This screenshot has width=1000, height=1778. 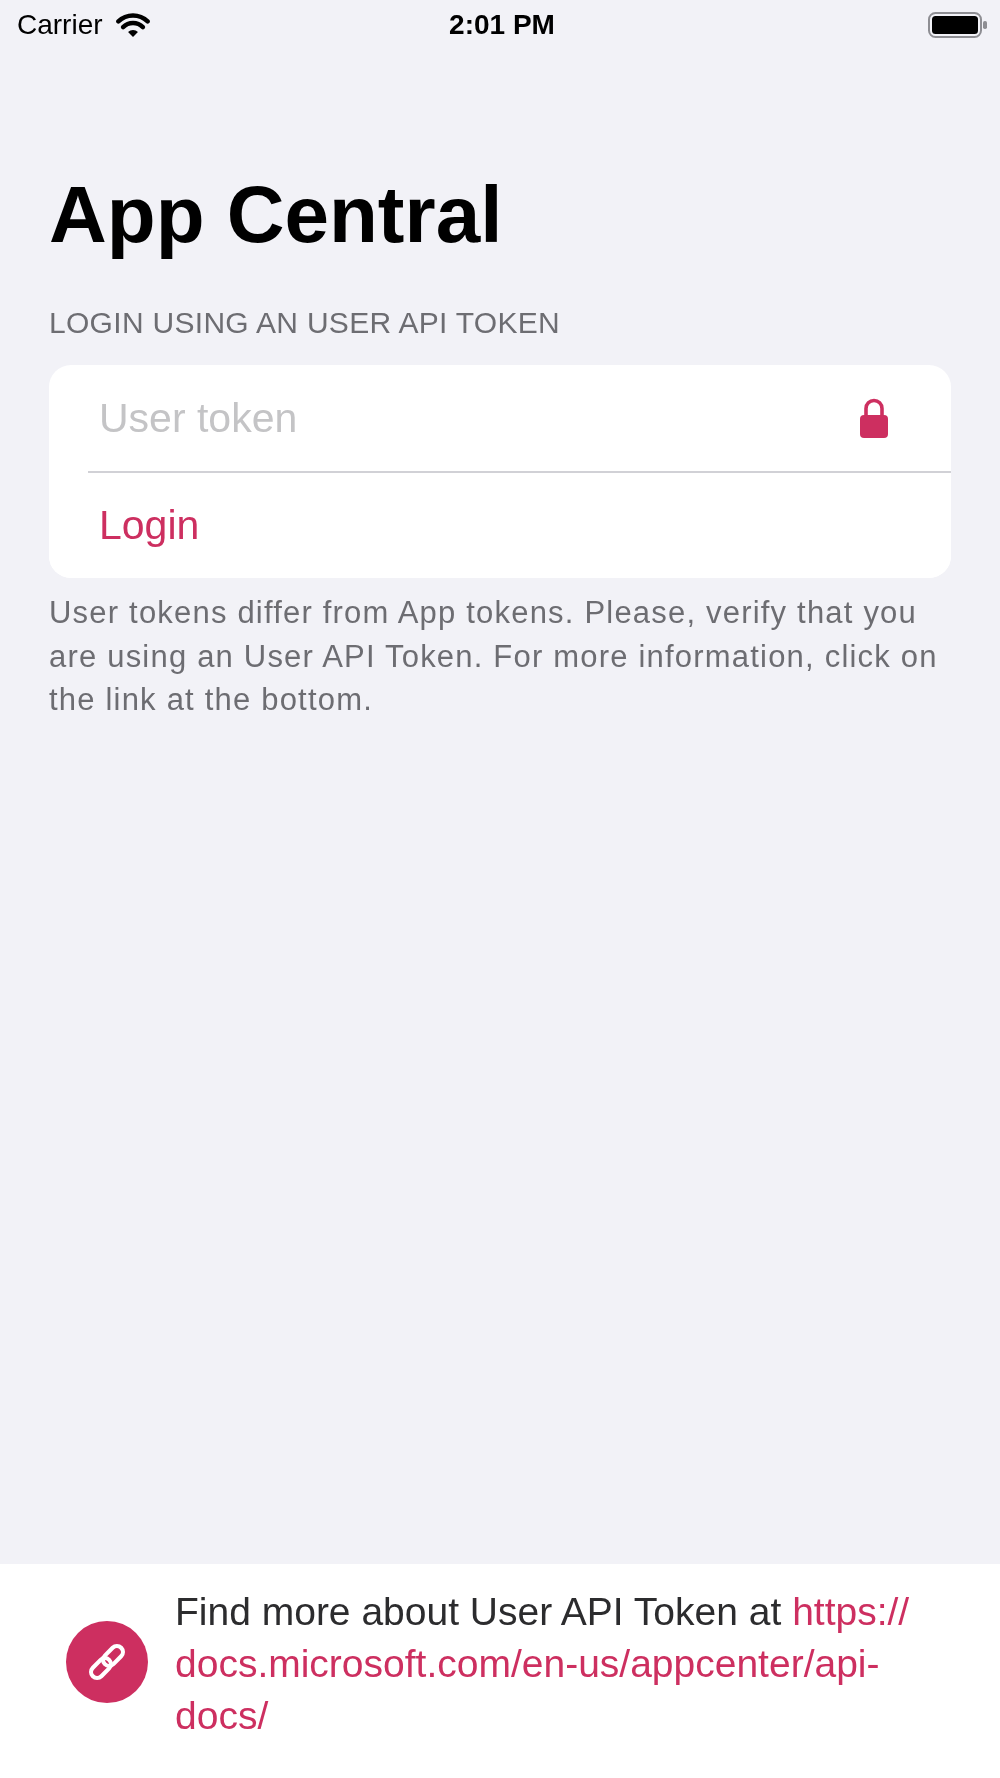 What do you see at coordinates (563, 1664) in the screenshot?
I see `docs-link-text: Find more about User API Token at https://docs.microsoft.com/en-us/appcenter/api-docs/` at bounding box center [563, 1664].